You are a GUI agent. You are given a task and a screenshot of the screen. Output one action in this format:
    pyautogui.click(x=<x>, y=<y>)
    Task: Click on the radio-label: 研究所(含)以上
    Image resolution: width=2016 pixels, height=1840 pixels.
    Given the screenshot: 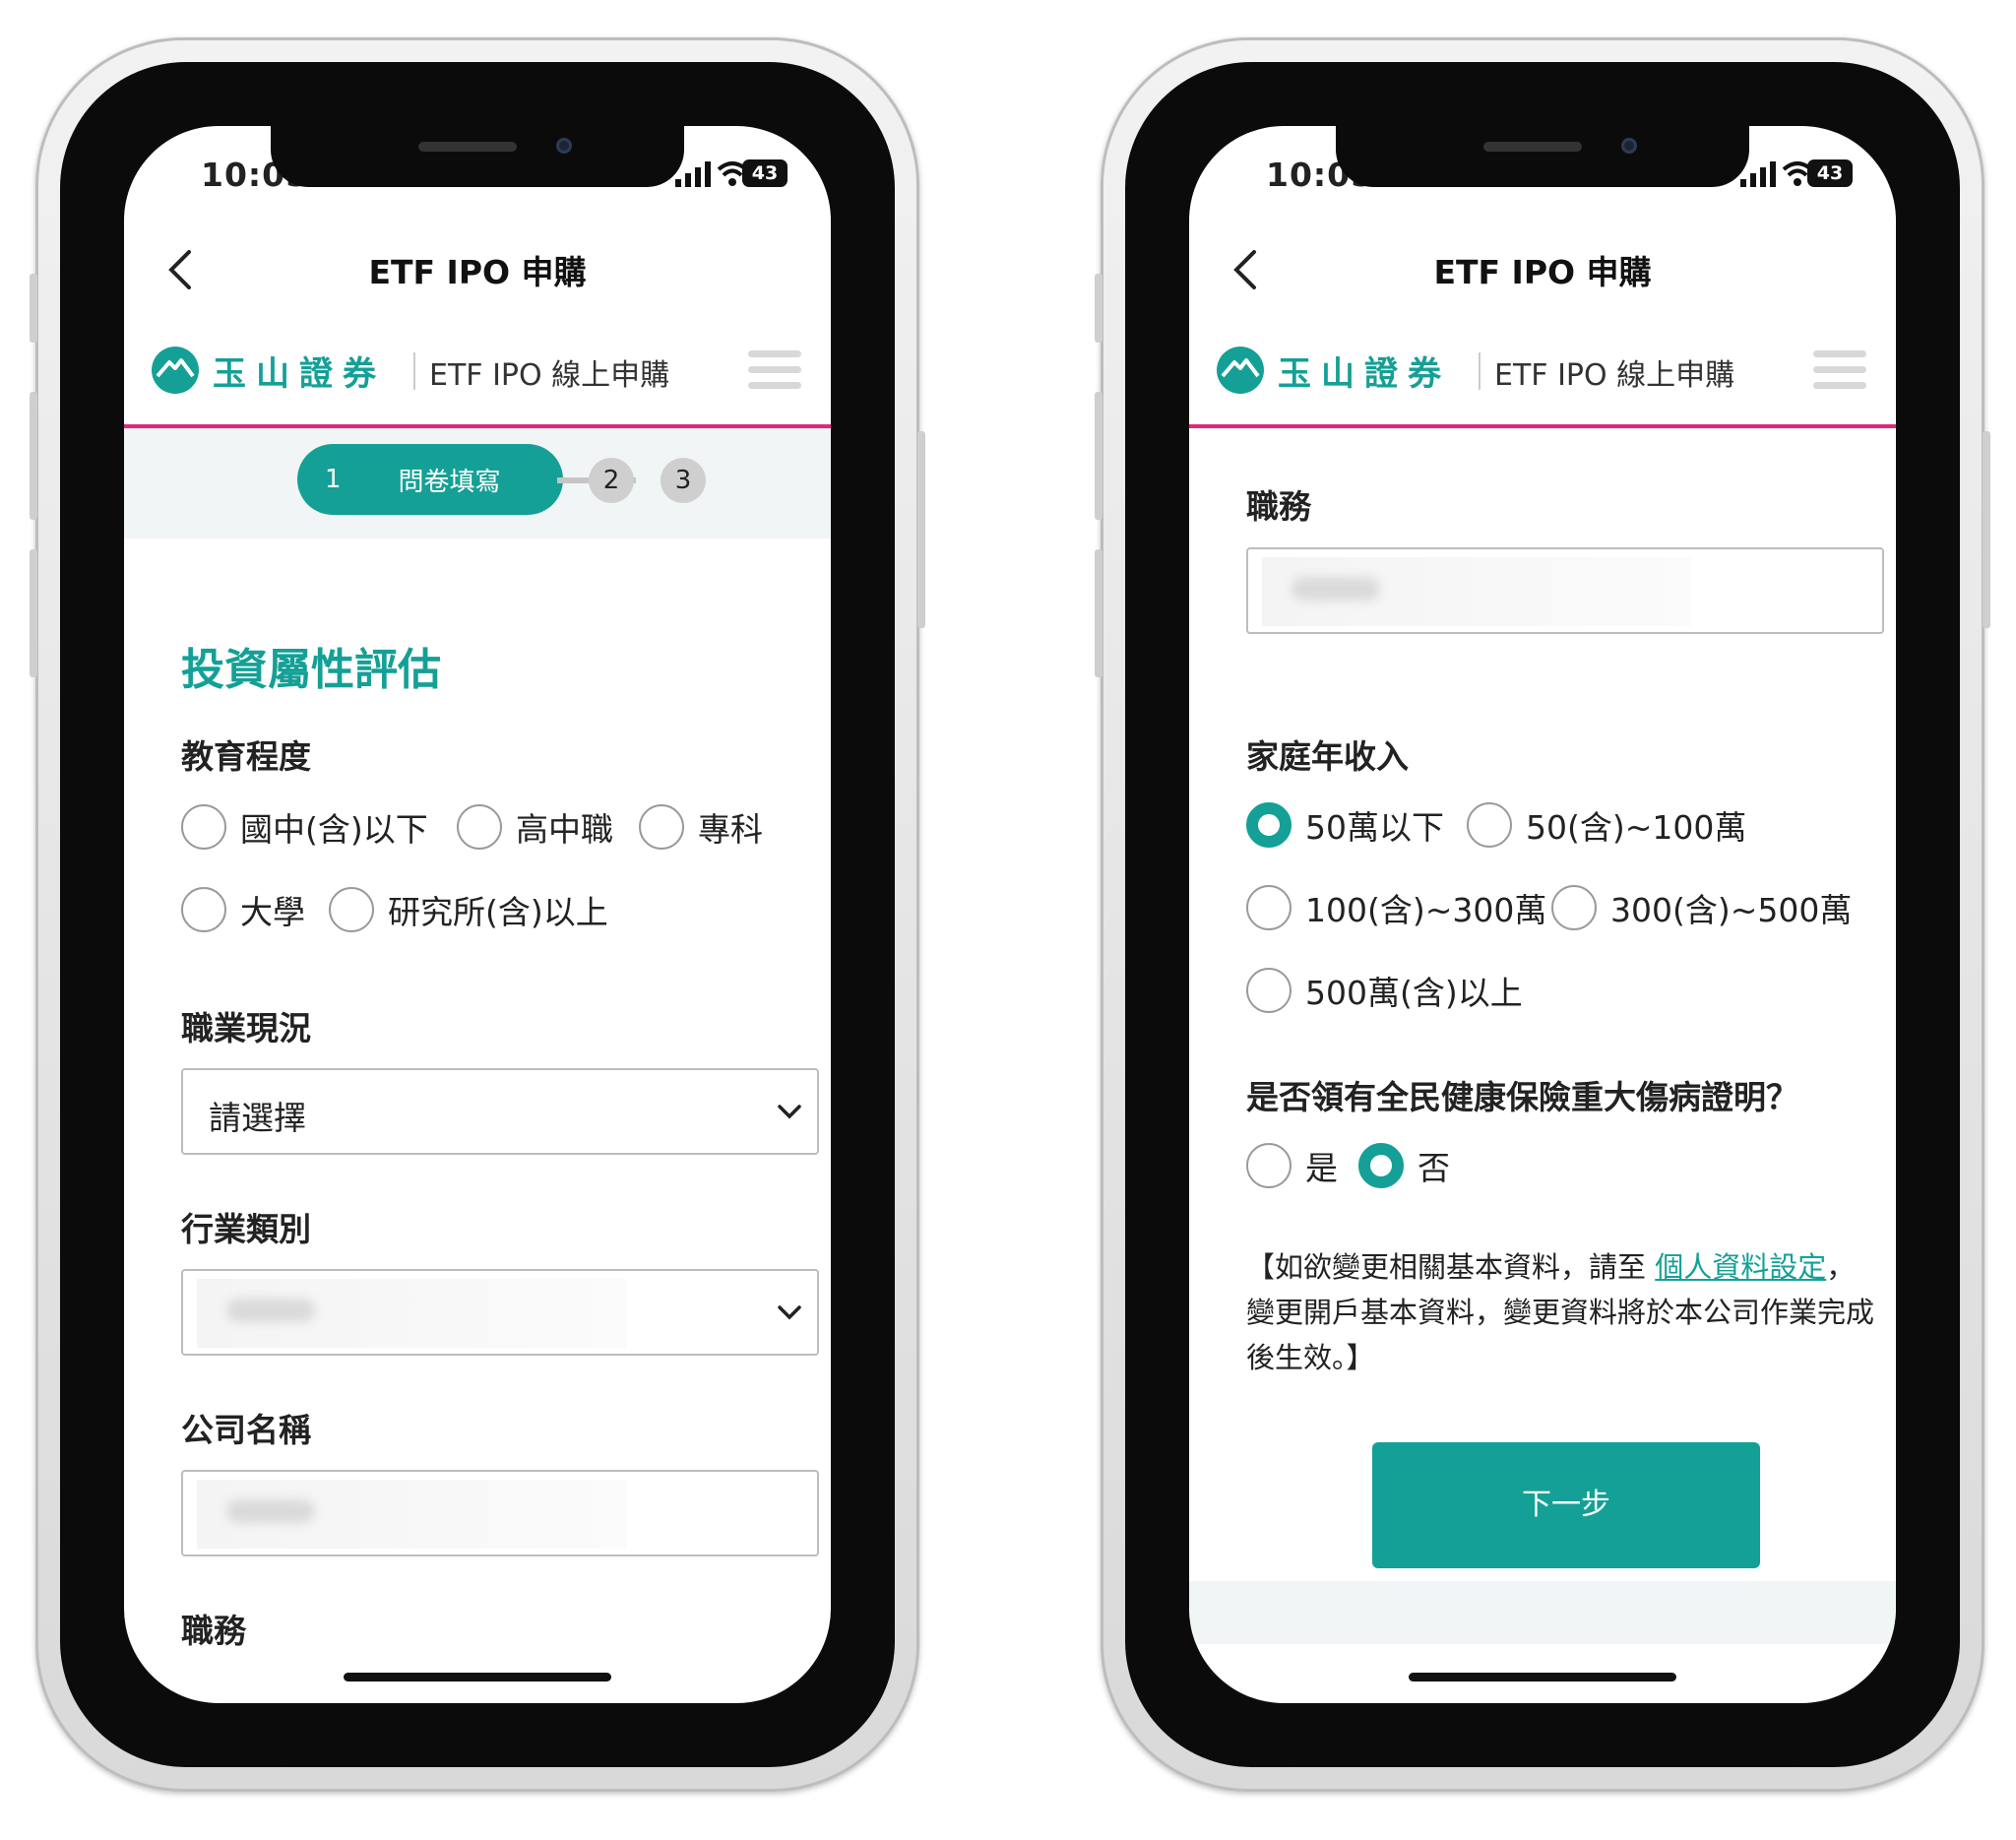 What is the action you would take?
    pyautogui.click(x=498, y=912)
    